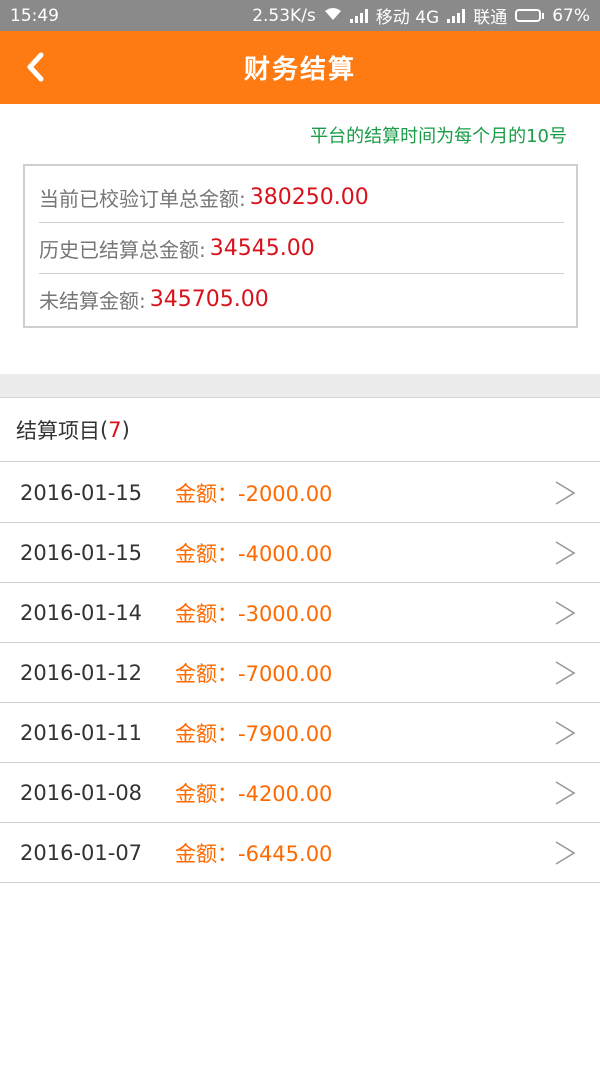  What do you see at coordinates (81, 732) in the screenshot?
I see `item-date: 2016-01-11` at bounding box center [81, 732].